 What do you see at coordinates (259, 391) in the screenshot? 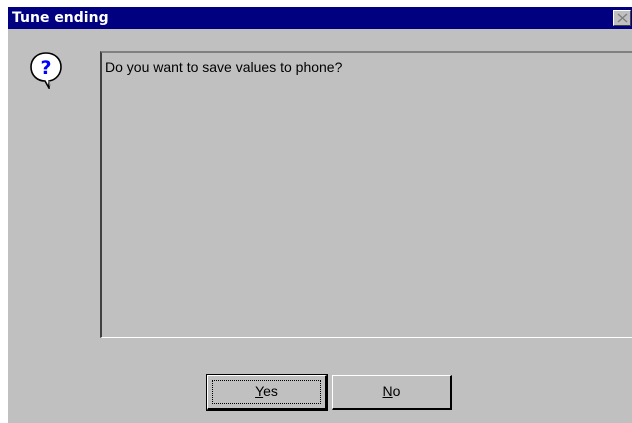
I see `yes-mnemonic: Y` at bounding box center [259, 391].